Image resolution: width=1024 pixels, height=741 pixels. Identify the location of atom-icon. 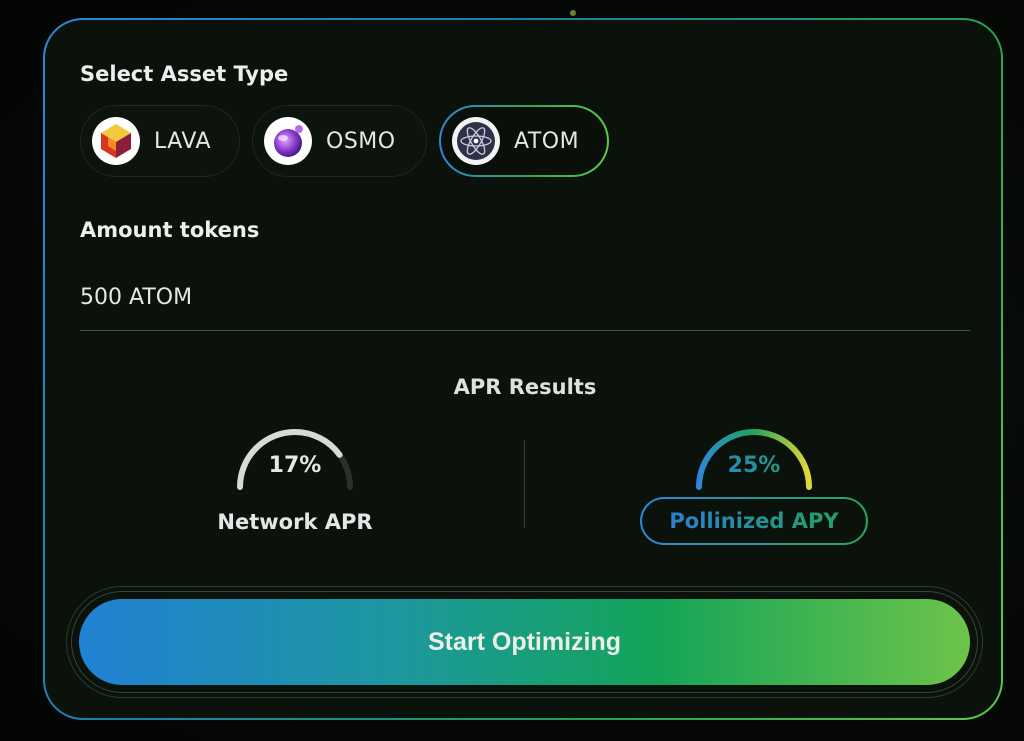
(476, 141).